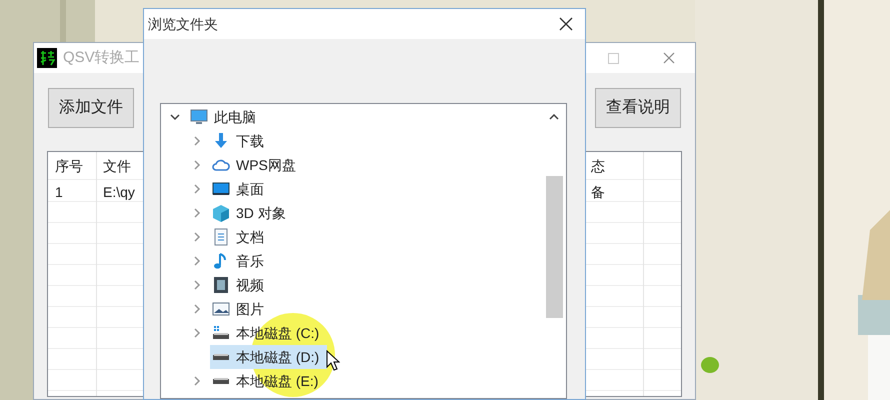 The image size is (890, 400). I want to click on tree-item: 图片, so click(241, 309).